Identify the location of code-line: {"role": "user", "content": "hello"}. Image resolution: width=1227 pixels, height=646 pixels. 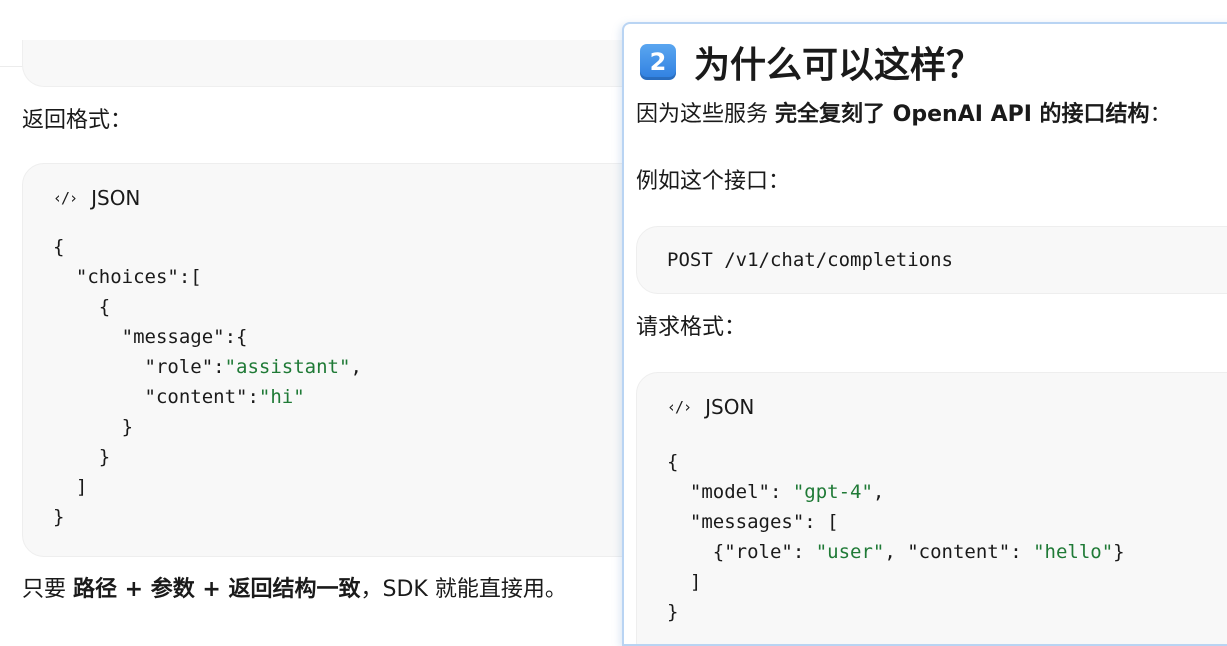
(896, 552).